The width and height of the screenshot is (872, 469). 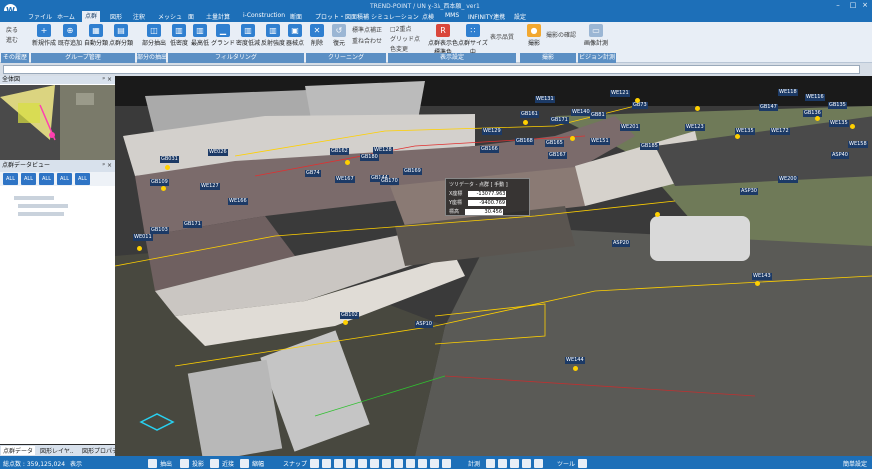 I want to click on point-label: WE121, so click(x=620, y=93).